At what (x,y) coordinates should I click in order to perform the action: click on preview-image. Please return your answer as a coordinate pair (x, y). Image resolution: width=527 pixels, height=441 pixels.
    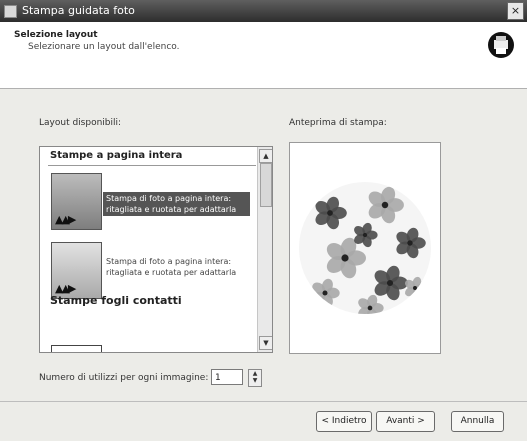
    Looking at the image, I should click on (365, 248).